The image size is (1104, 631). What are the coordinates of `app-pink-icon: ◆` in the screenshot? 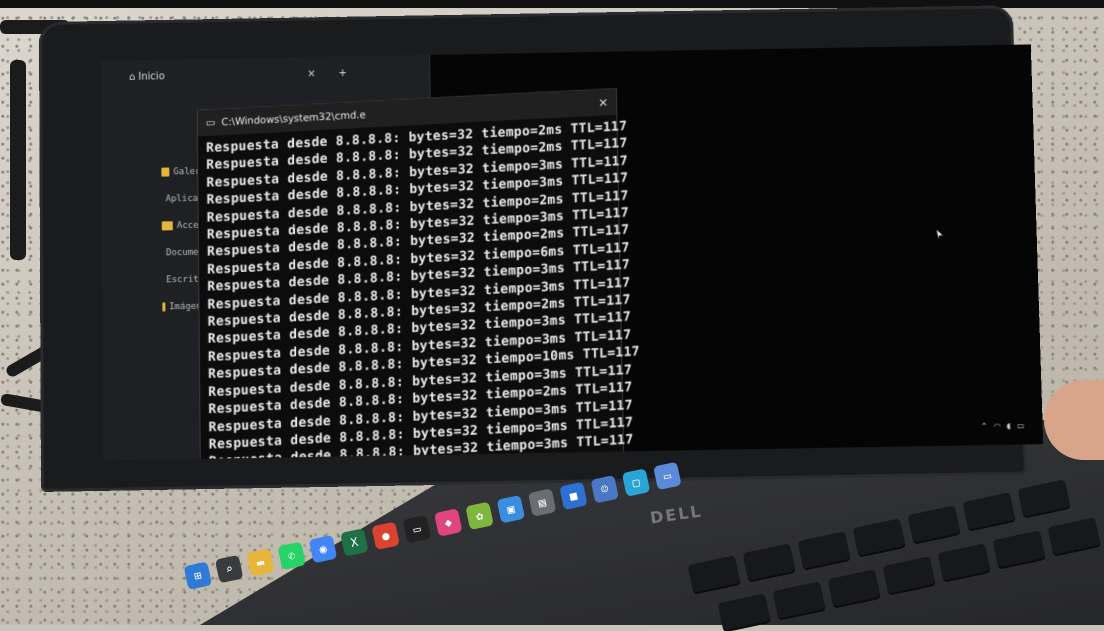 It's located at (448, 522).